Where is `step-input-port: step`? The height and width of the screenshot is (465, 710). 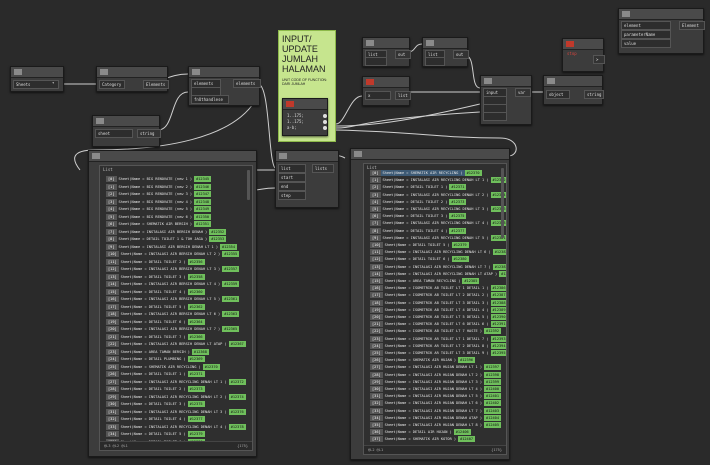 step-input-port: step is located at coordinates (292, 195).